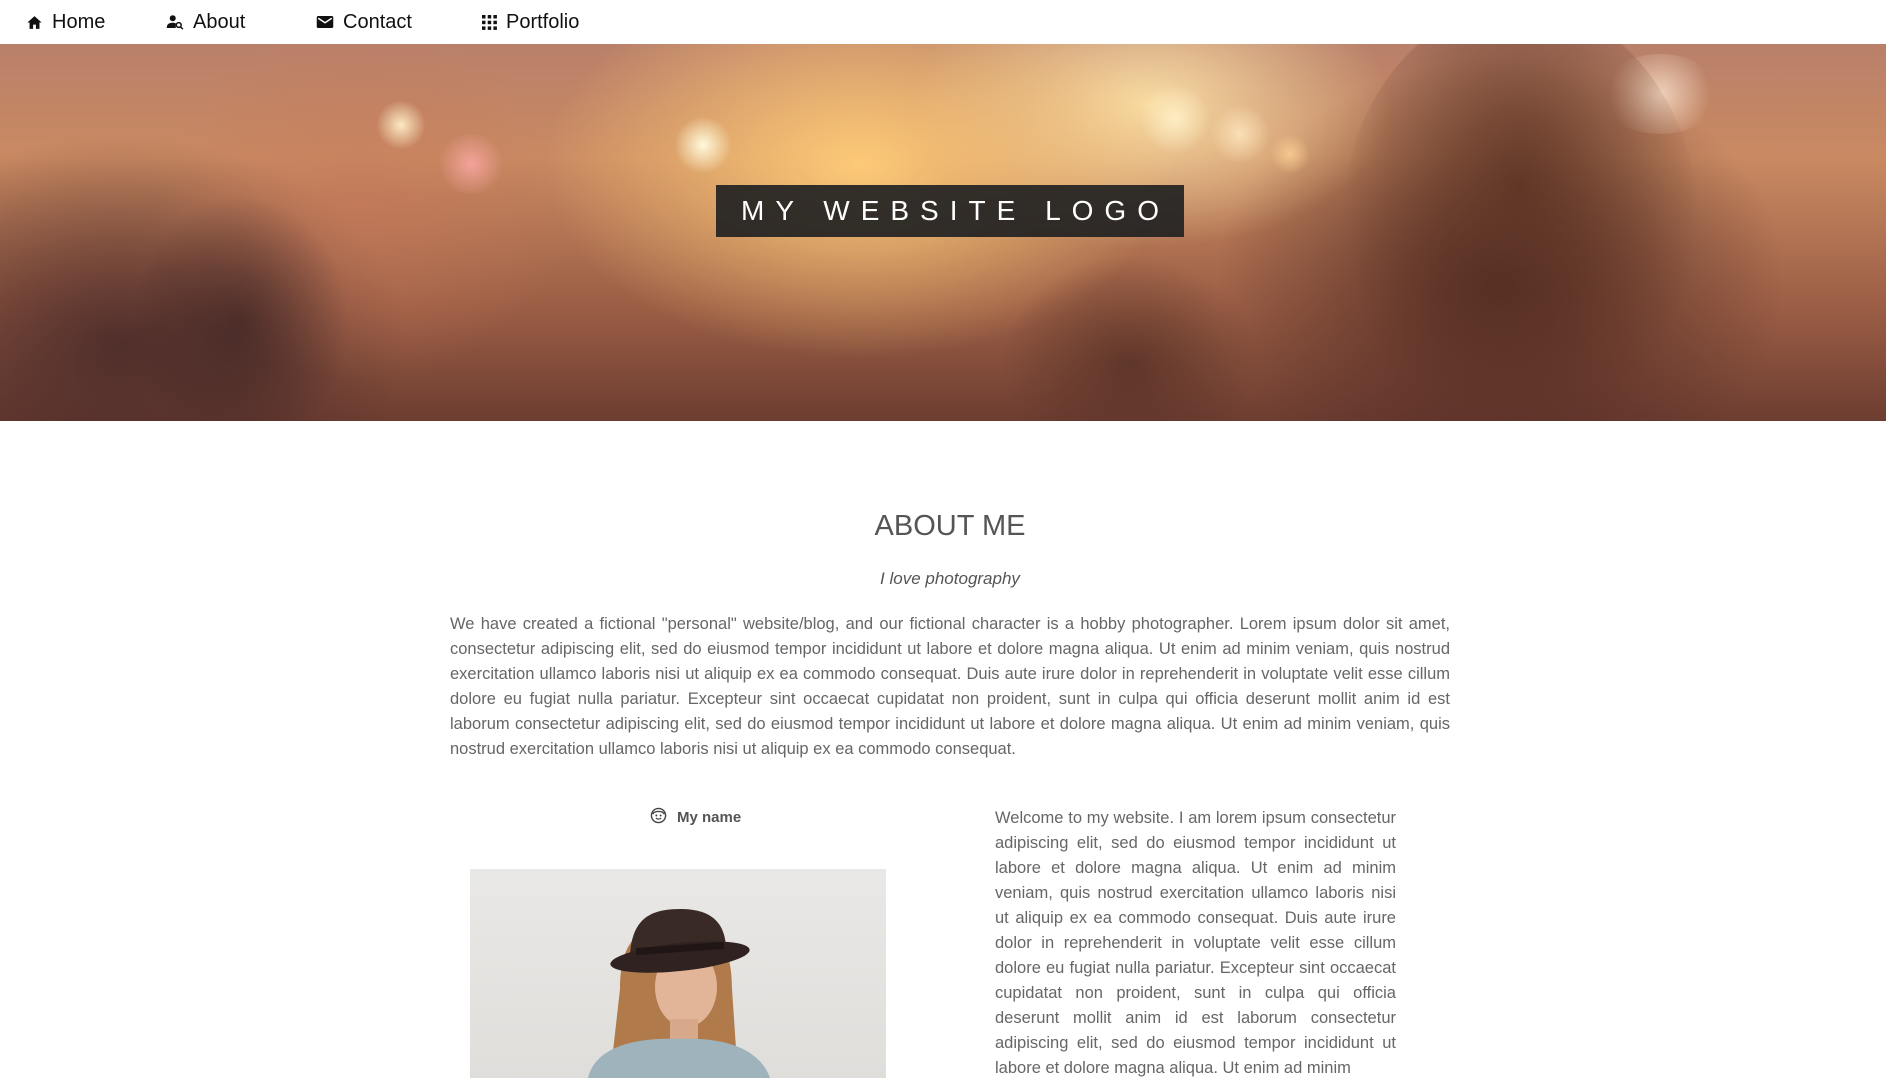 The height and width of the screenshot is (1081, 1886). Describe the element at coordinates (950, 526) in the screenshot. I see `about-title: ABOUT ME` at that location.